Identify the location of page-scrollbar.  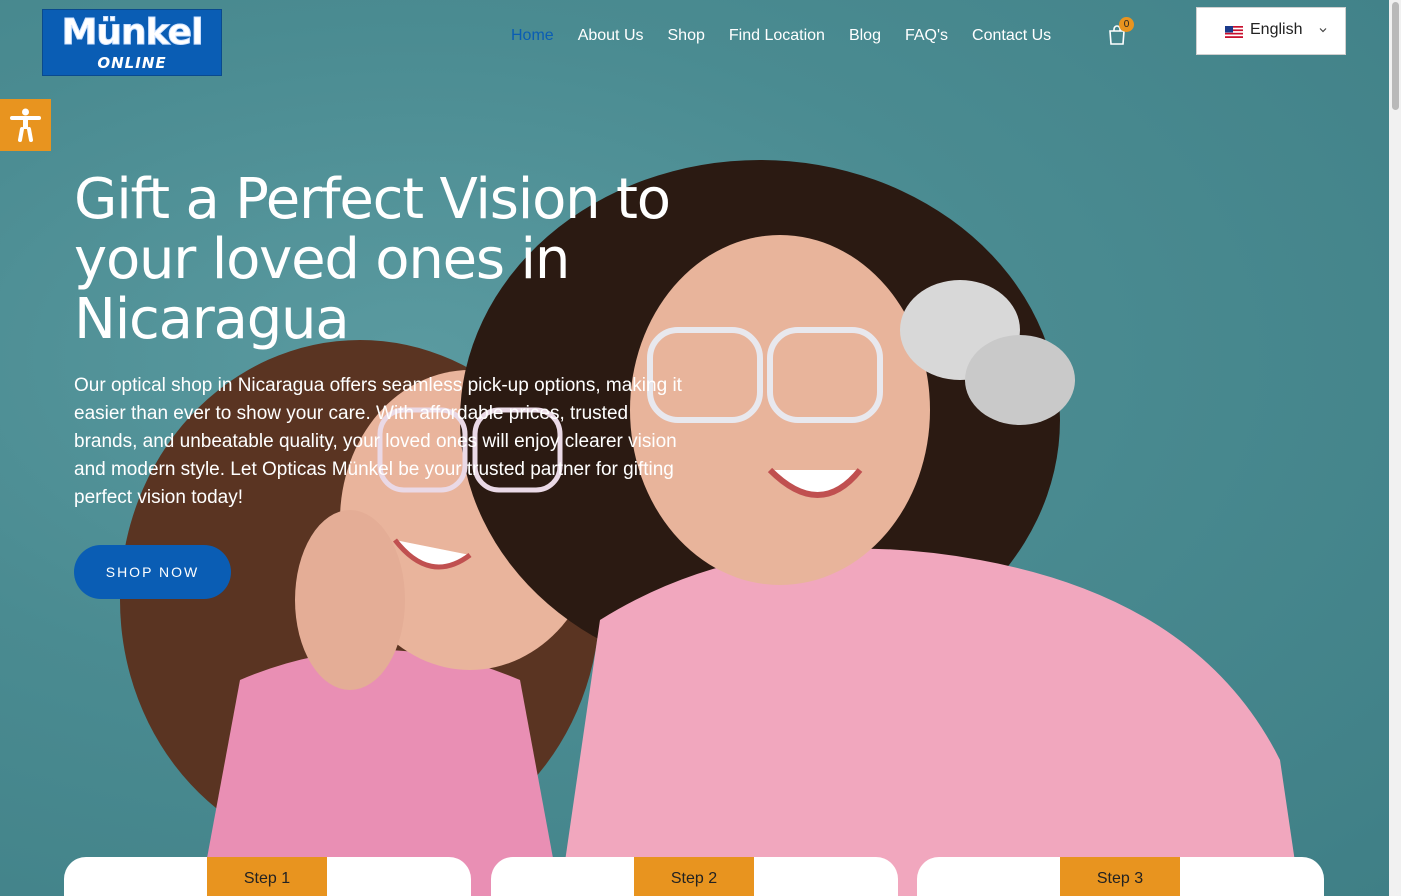
(1395, 448).